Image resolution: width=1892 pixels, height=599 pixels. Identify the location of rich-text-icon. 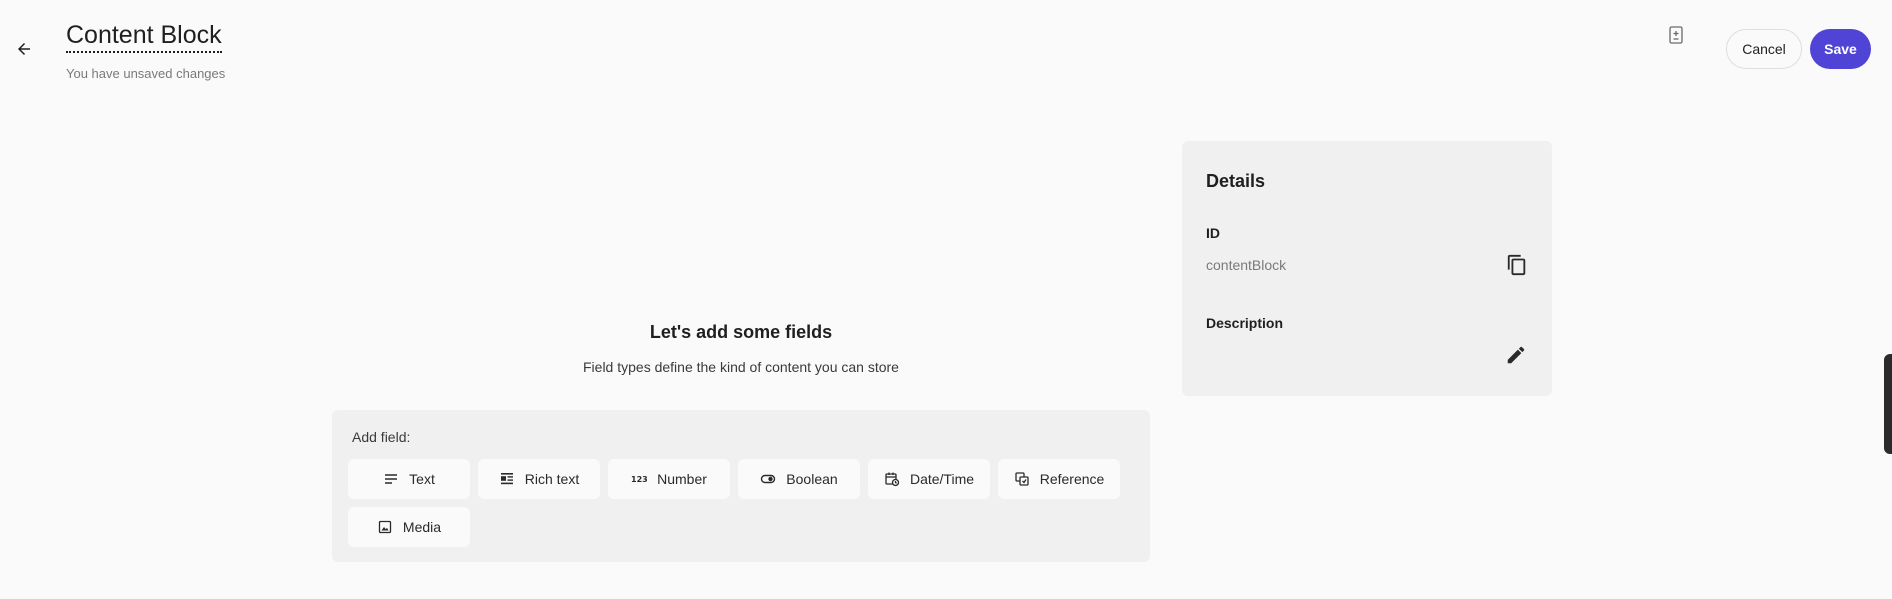
(506, 479).